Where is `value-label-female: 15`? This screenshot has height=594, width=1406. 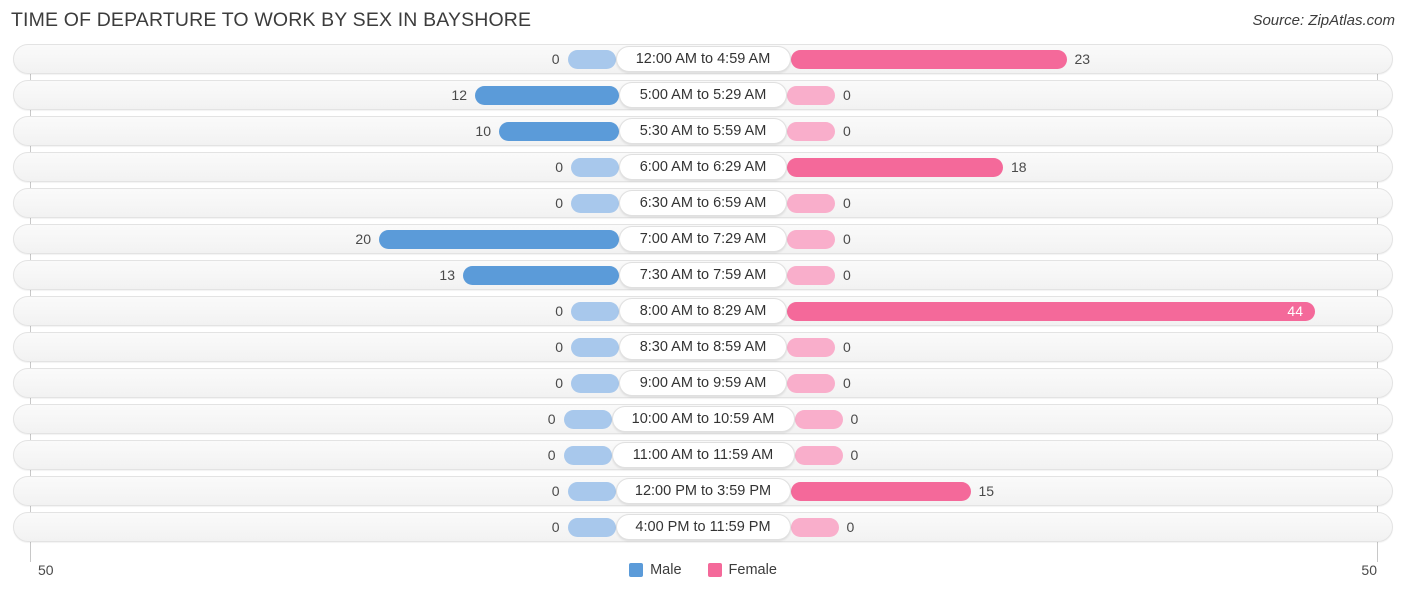
value-label-female: 15 is located at coordinates (986, 491).